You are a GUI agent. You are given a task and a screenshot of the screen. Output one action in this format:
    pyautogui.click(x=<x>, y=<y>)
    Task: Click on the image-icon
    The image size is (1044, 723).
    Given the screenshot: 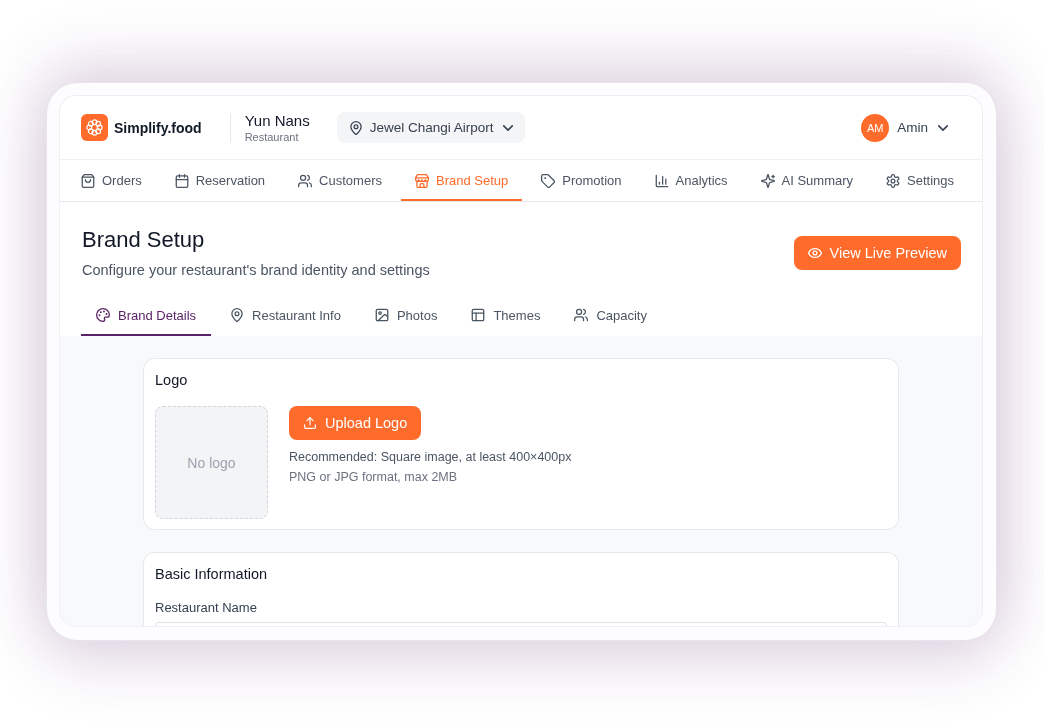 What is the action you would take?
    pyautogui.click(x=381, y=315)
    